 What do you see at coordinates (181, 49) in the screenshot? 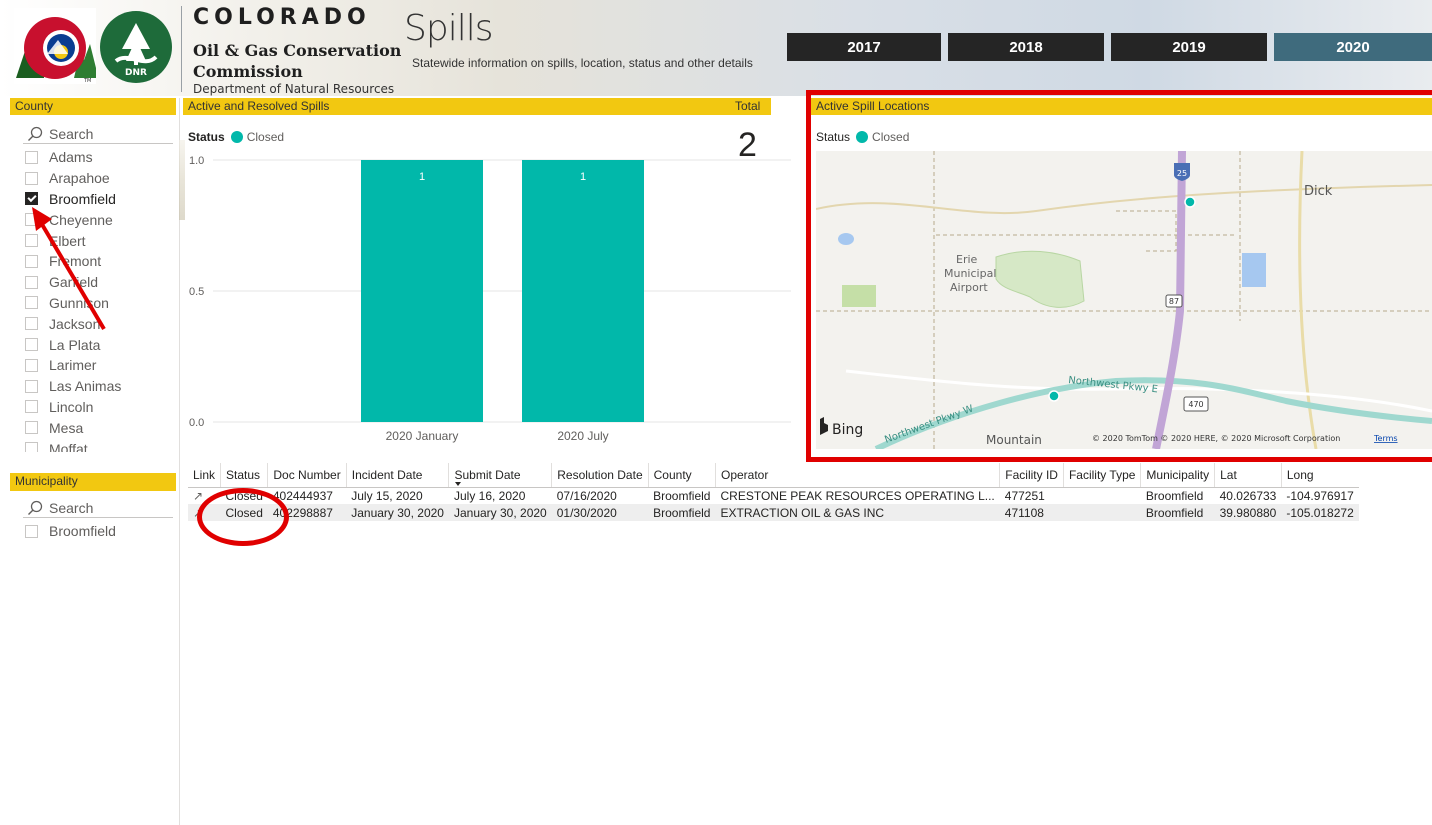
I see `header-divider` at bounding box center [181, 49].